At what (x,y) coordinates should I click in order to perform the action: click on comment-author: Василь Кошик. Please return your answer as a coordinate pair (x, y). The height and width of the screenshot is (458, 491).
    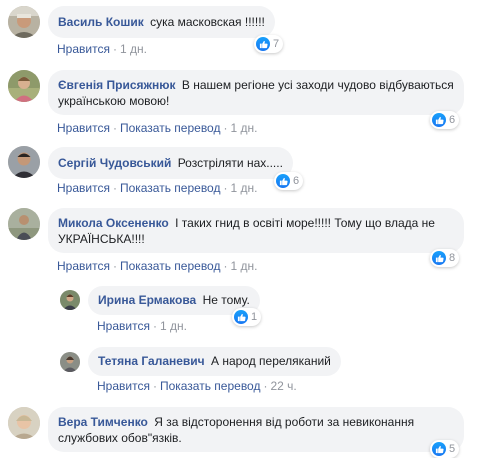
    Looking at the image, I should click on (101, 22).